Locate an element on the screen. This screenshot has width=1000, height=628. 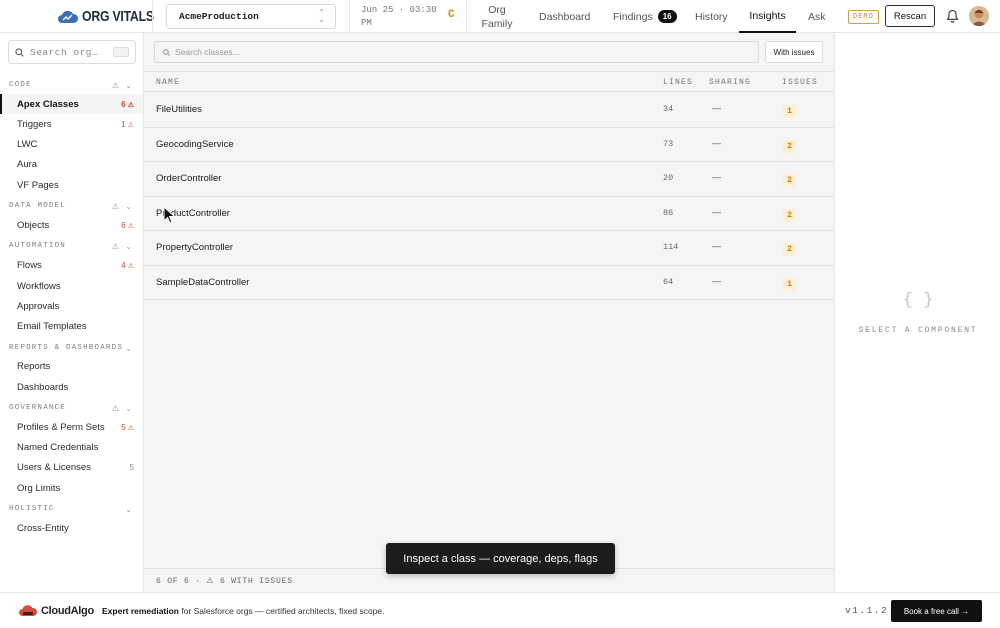
sidebar-item-triggers: Triggers 1 ⚠ is located at coordinates (71, 124).